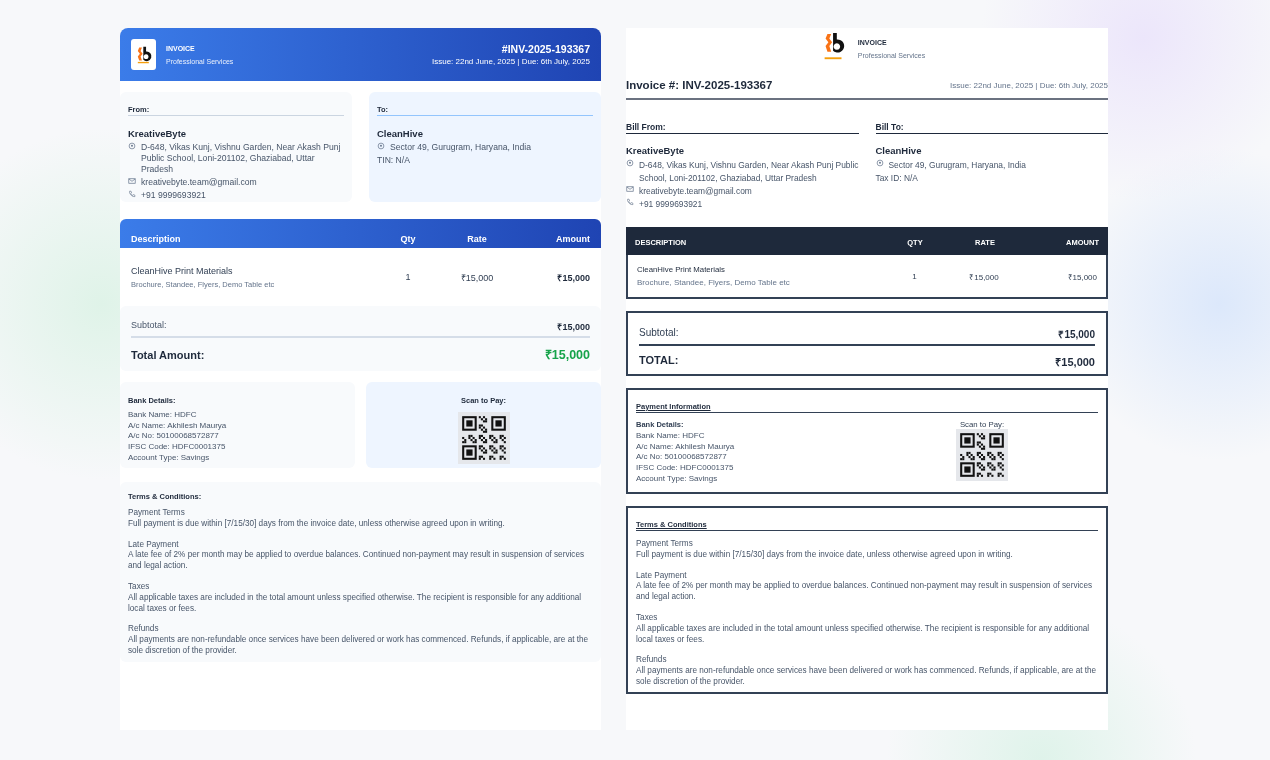 The width and height of the screenshot is (1270, 760). I want to click on item-name: CleanHive Print Materials, so click(182, 270).